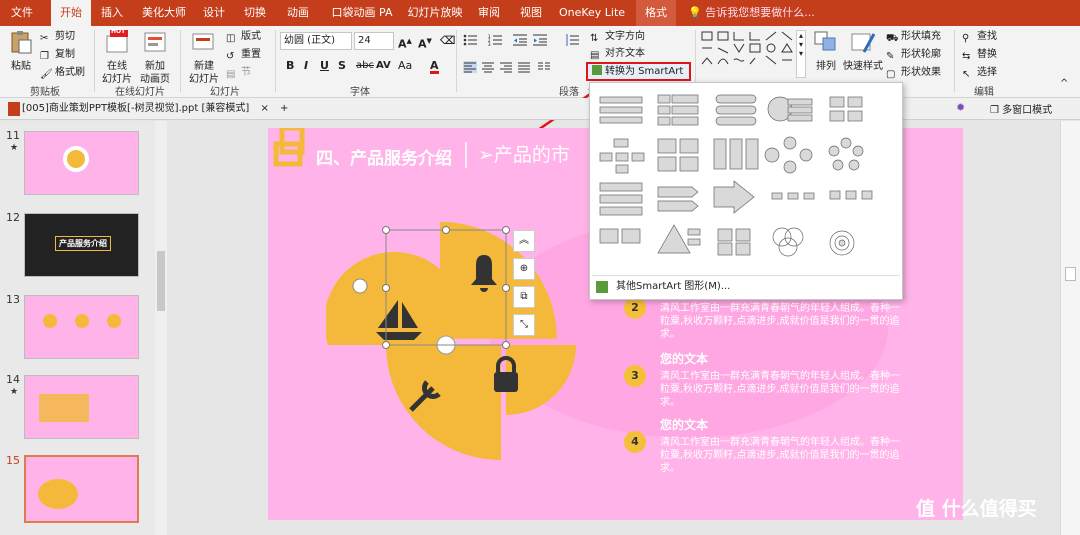 The image size is (1080, 535). I want to click on clear-format-button: ⌫, so click(448, 41).